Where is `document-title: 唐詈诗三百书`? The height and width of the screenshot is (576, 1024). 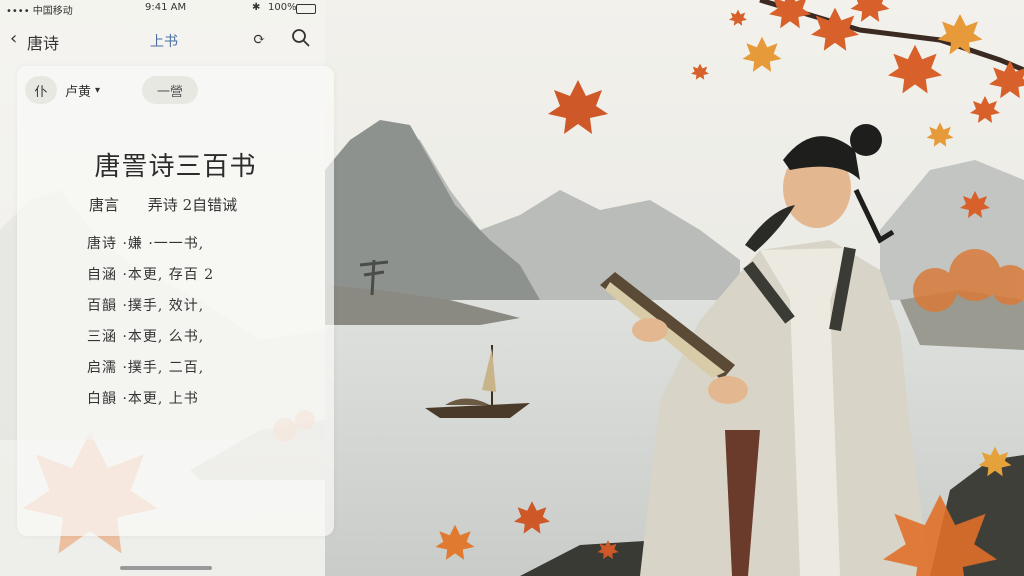
document-title: 唐詈诗三百书 is located at coordinates (175, 167).